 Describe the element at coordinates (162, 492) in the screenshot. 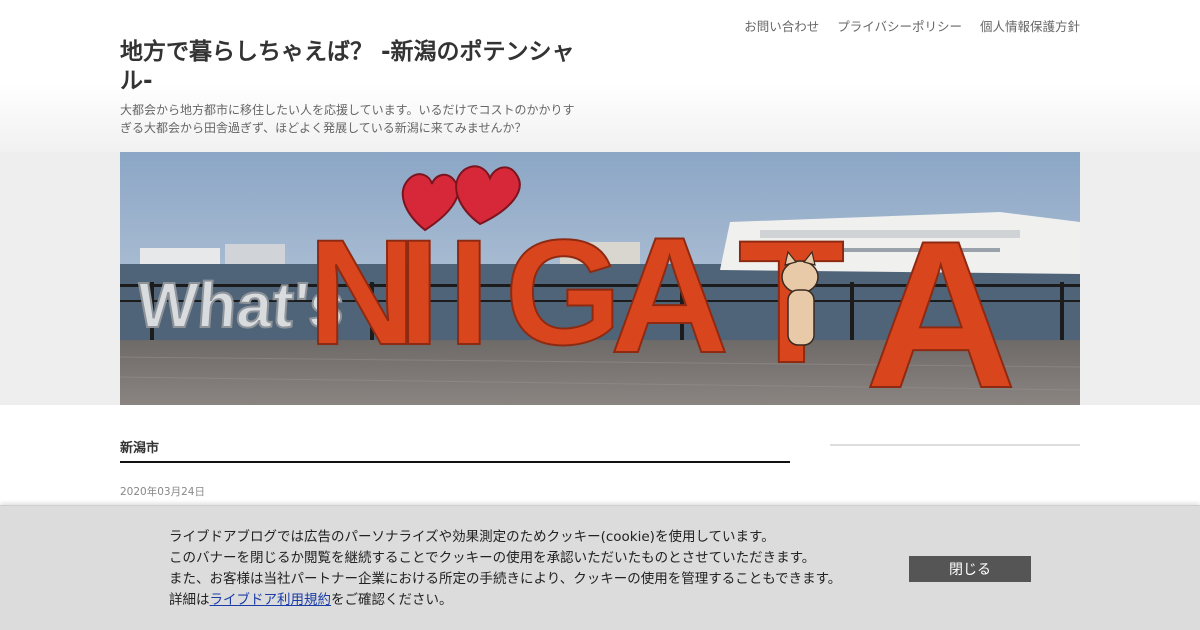

I see `post-date: 2020年03月24日` at that location.